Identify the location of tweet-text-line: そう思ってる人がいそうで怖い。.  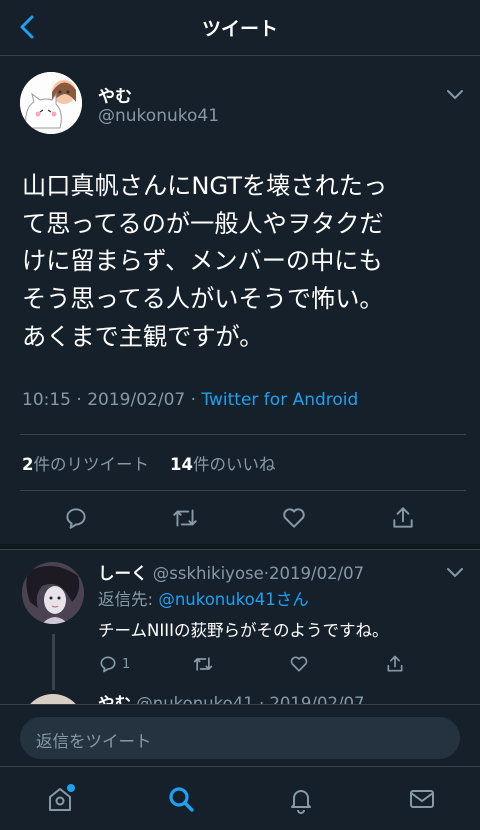
(203, 299).